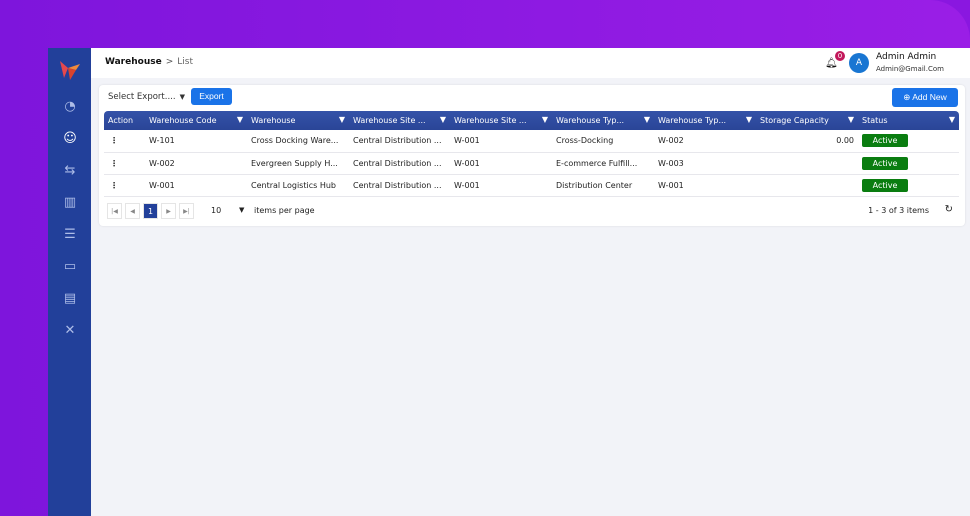 The image size is (970, 516). I want to click on app-logo, so click(70, 70).